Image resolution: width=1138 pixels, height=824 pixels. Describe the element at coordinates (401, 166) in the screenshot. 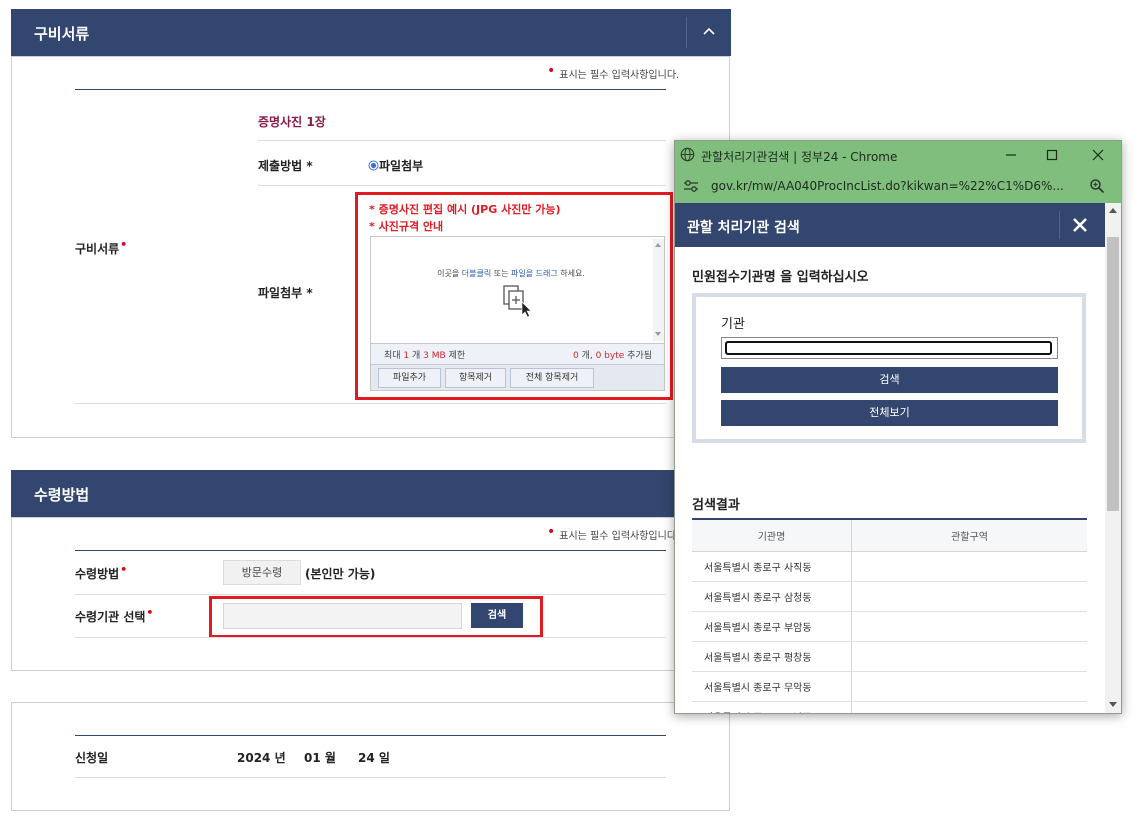

I see `radio-label: 파일첨부` at that location.